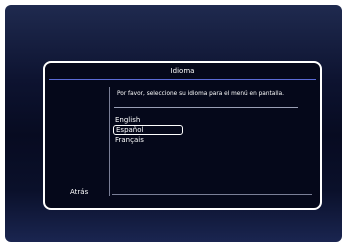 Image resolution: width=347 pixels, height=247 pixels. What do you see at coordinates (153, 120) in the screenshot?
I see `language-option-english: English` at bounding box center [153, 120].